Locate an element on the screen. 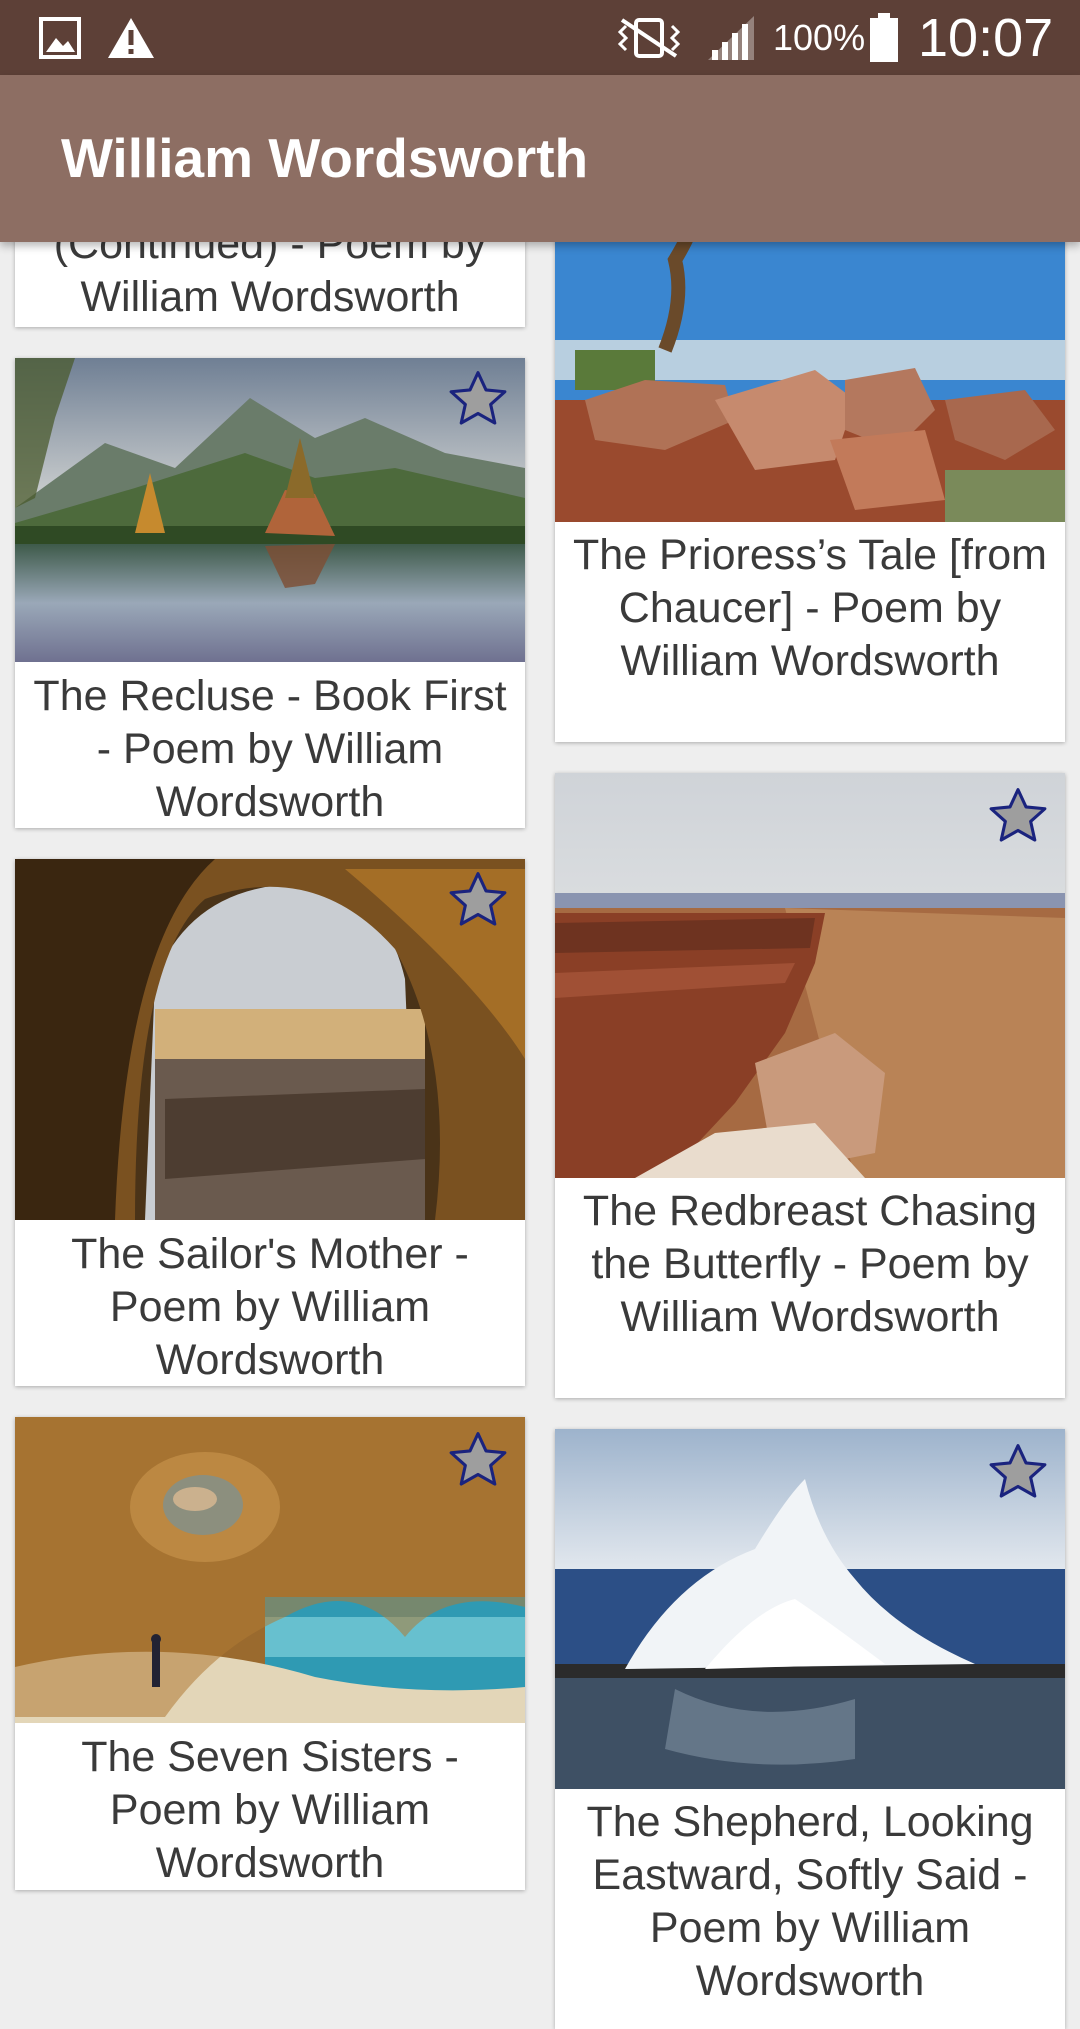 This screenshot has height=2029, width=1080. signal-icon is located at coordinates (731, 37).